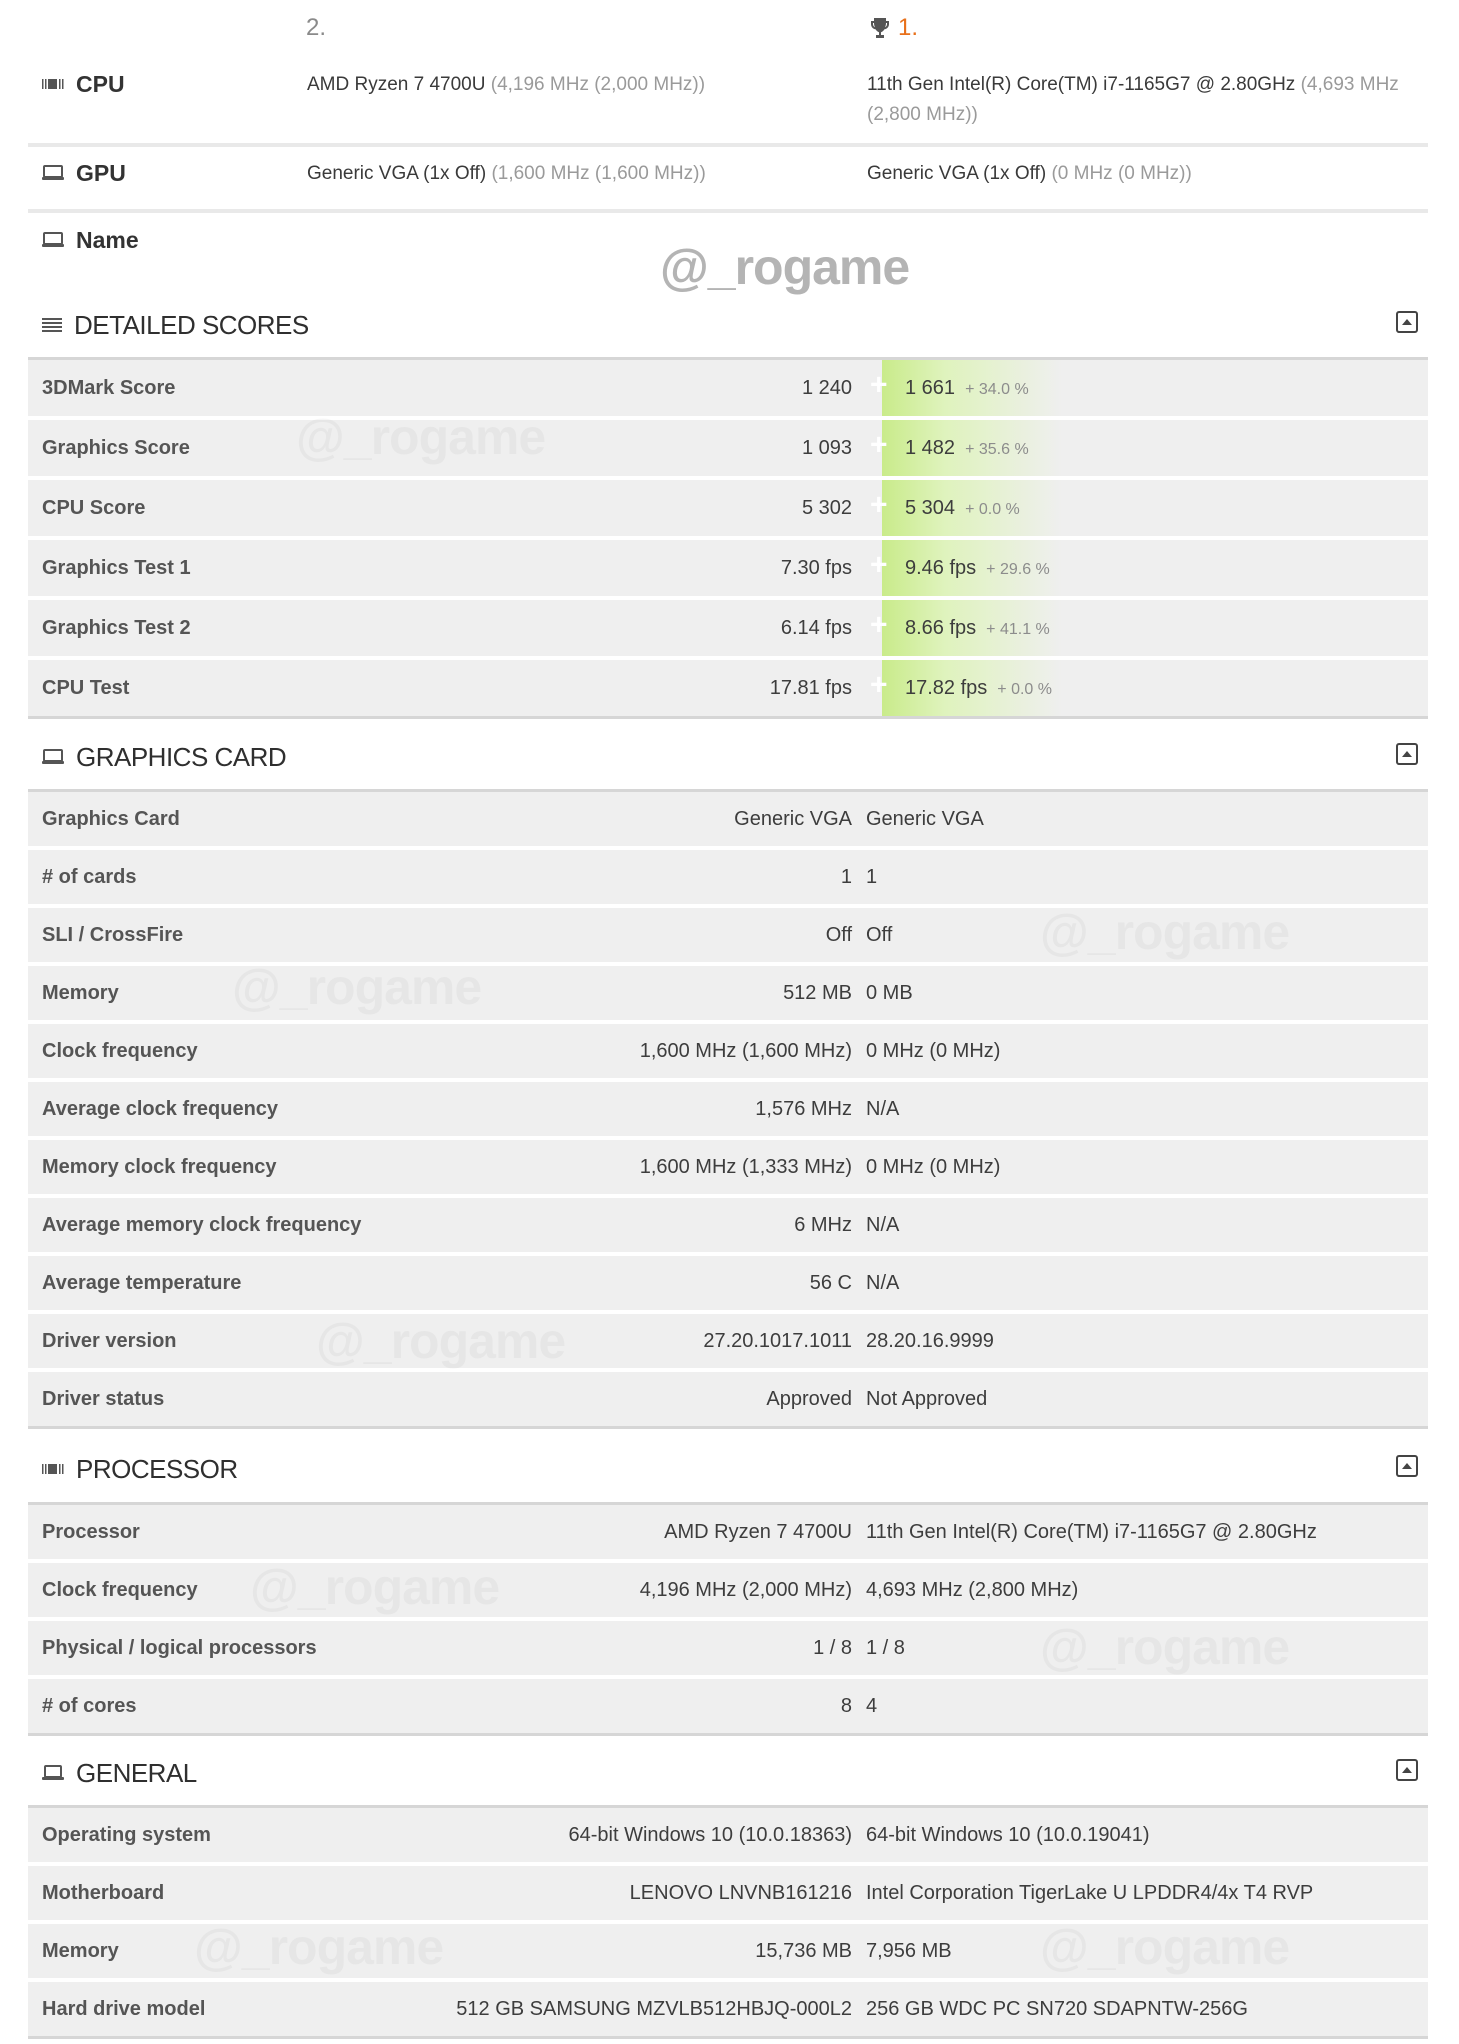  Describe the element at coordinates (728, 1469) in the screenshot. I see `section-header-processor: PROCESSOR` at that location.